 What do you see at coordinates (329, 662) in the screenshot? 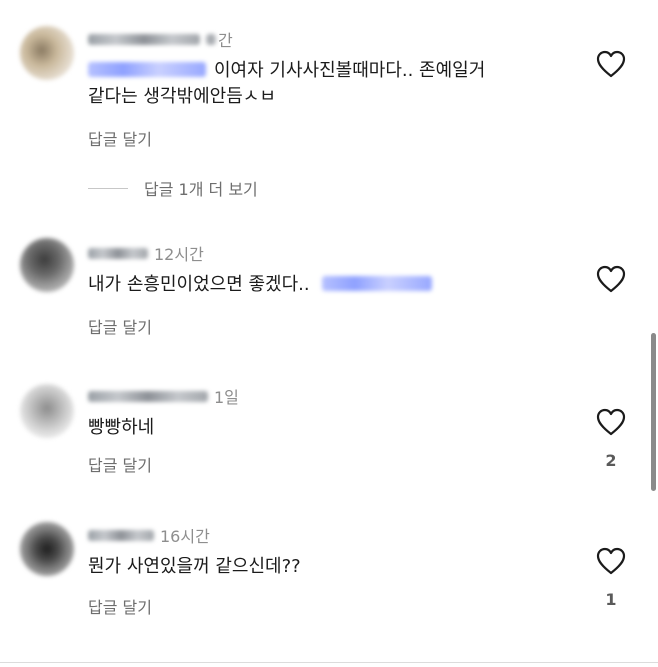
I see `divider` at bounding box center [329, 662].